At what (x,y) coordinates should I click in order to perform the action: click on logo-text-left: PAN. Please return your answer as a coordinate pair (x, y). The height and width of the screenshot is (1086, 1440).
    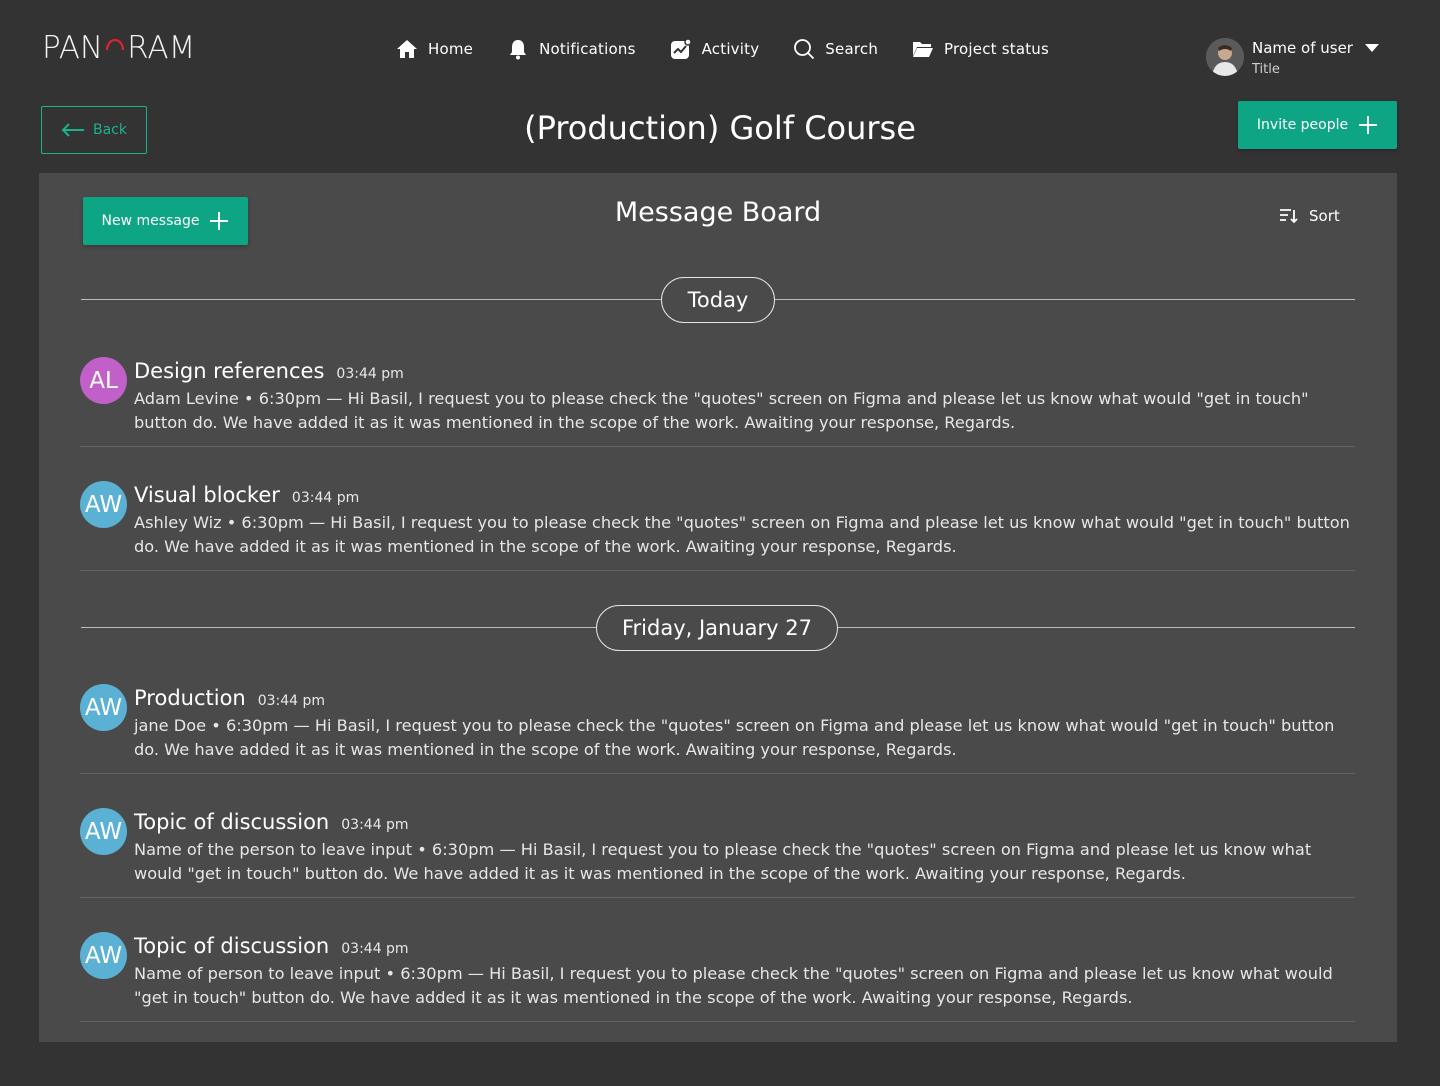
    Looking at the image, I should click on (73, 48).